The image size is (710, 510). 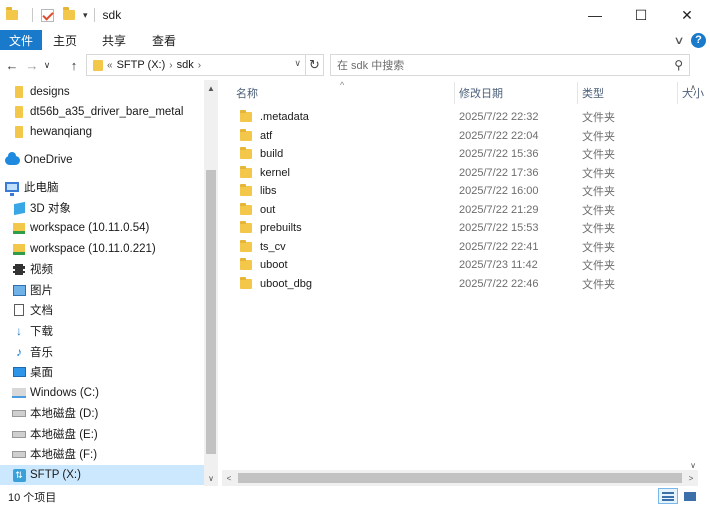 I want to click on sidebar-item-documents: 文档, so click(x=102, y=310).